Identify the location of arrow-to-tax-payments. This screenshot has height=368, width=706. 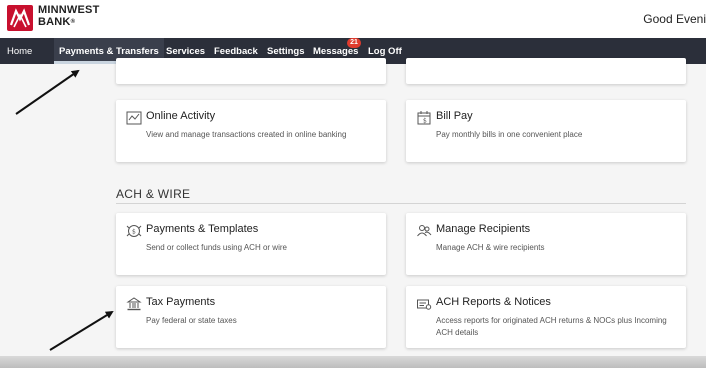
(81, 330).